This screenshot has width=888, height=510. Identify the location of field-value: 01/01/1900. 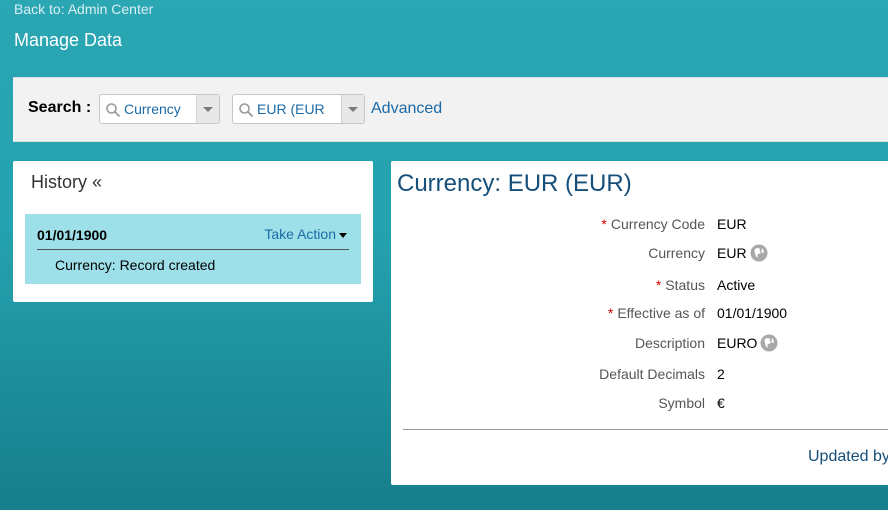
(752, 313).